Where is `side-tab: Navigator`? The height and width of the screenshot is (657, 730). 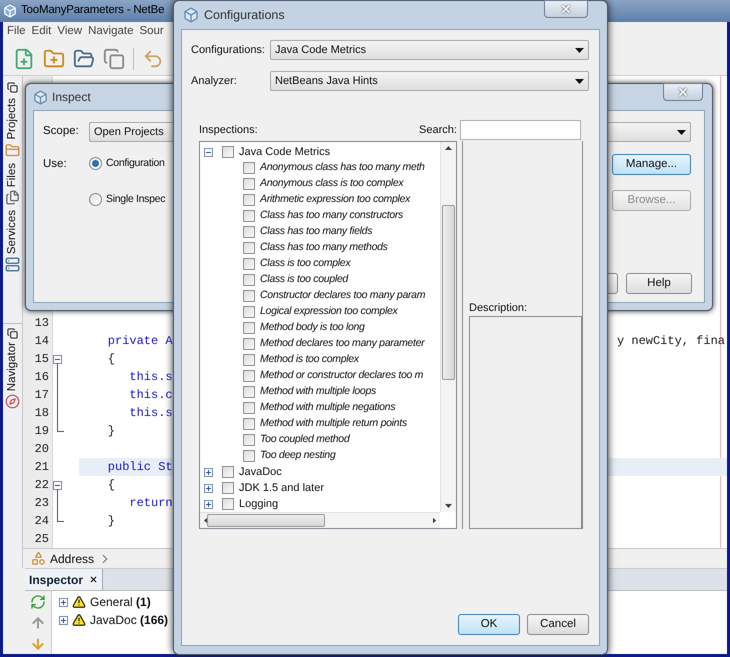
side-tab: Navigator is located at coordinates (13, 367).